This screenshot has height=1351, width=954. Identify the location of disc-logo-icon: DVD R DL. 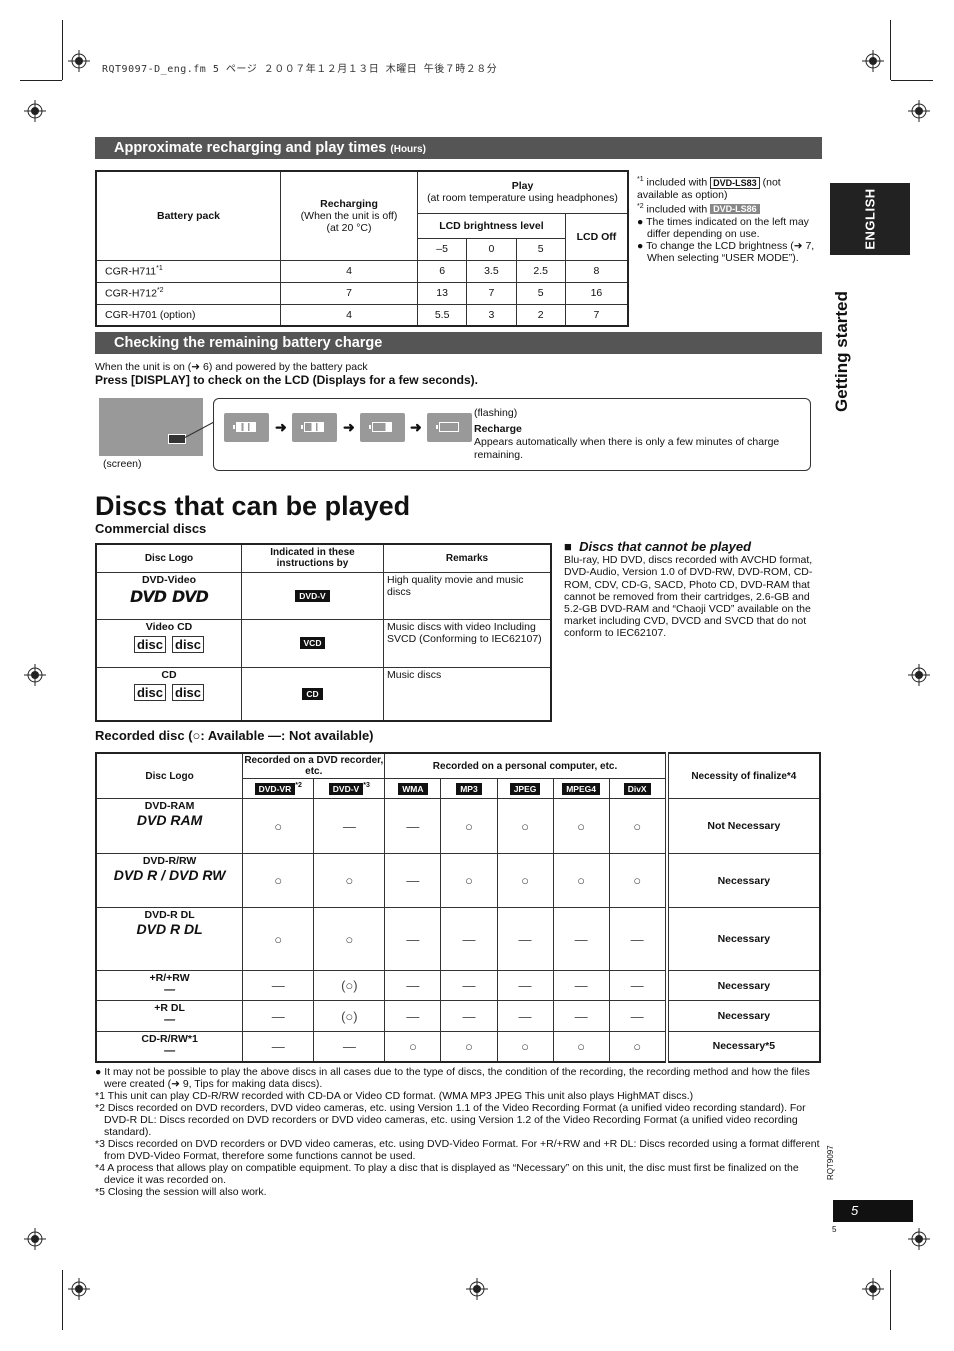
(169, 929).